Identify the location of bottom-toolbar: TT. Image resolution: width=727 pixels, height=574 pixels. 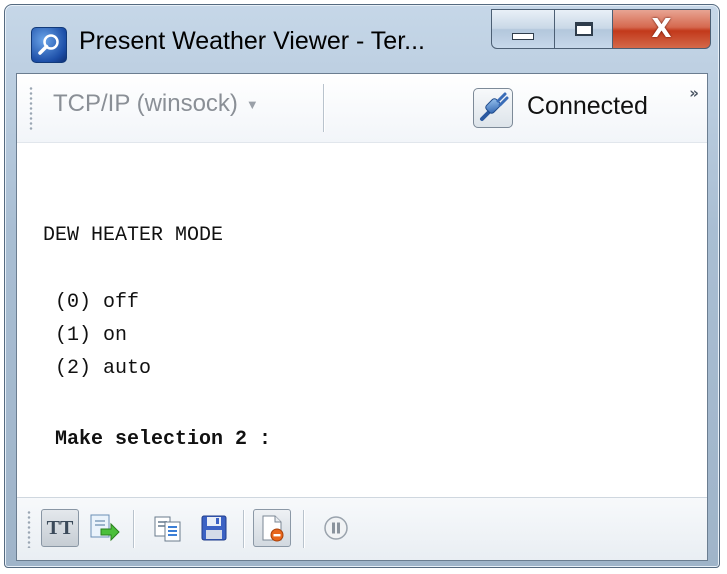
(362, 528).